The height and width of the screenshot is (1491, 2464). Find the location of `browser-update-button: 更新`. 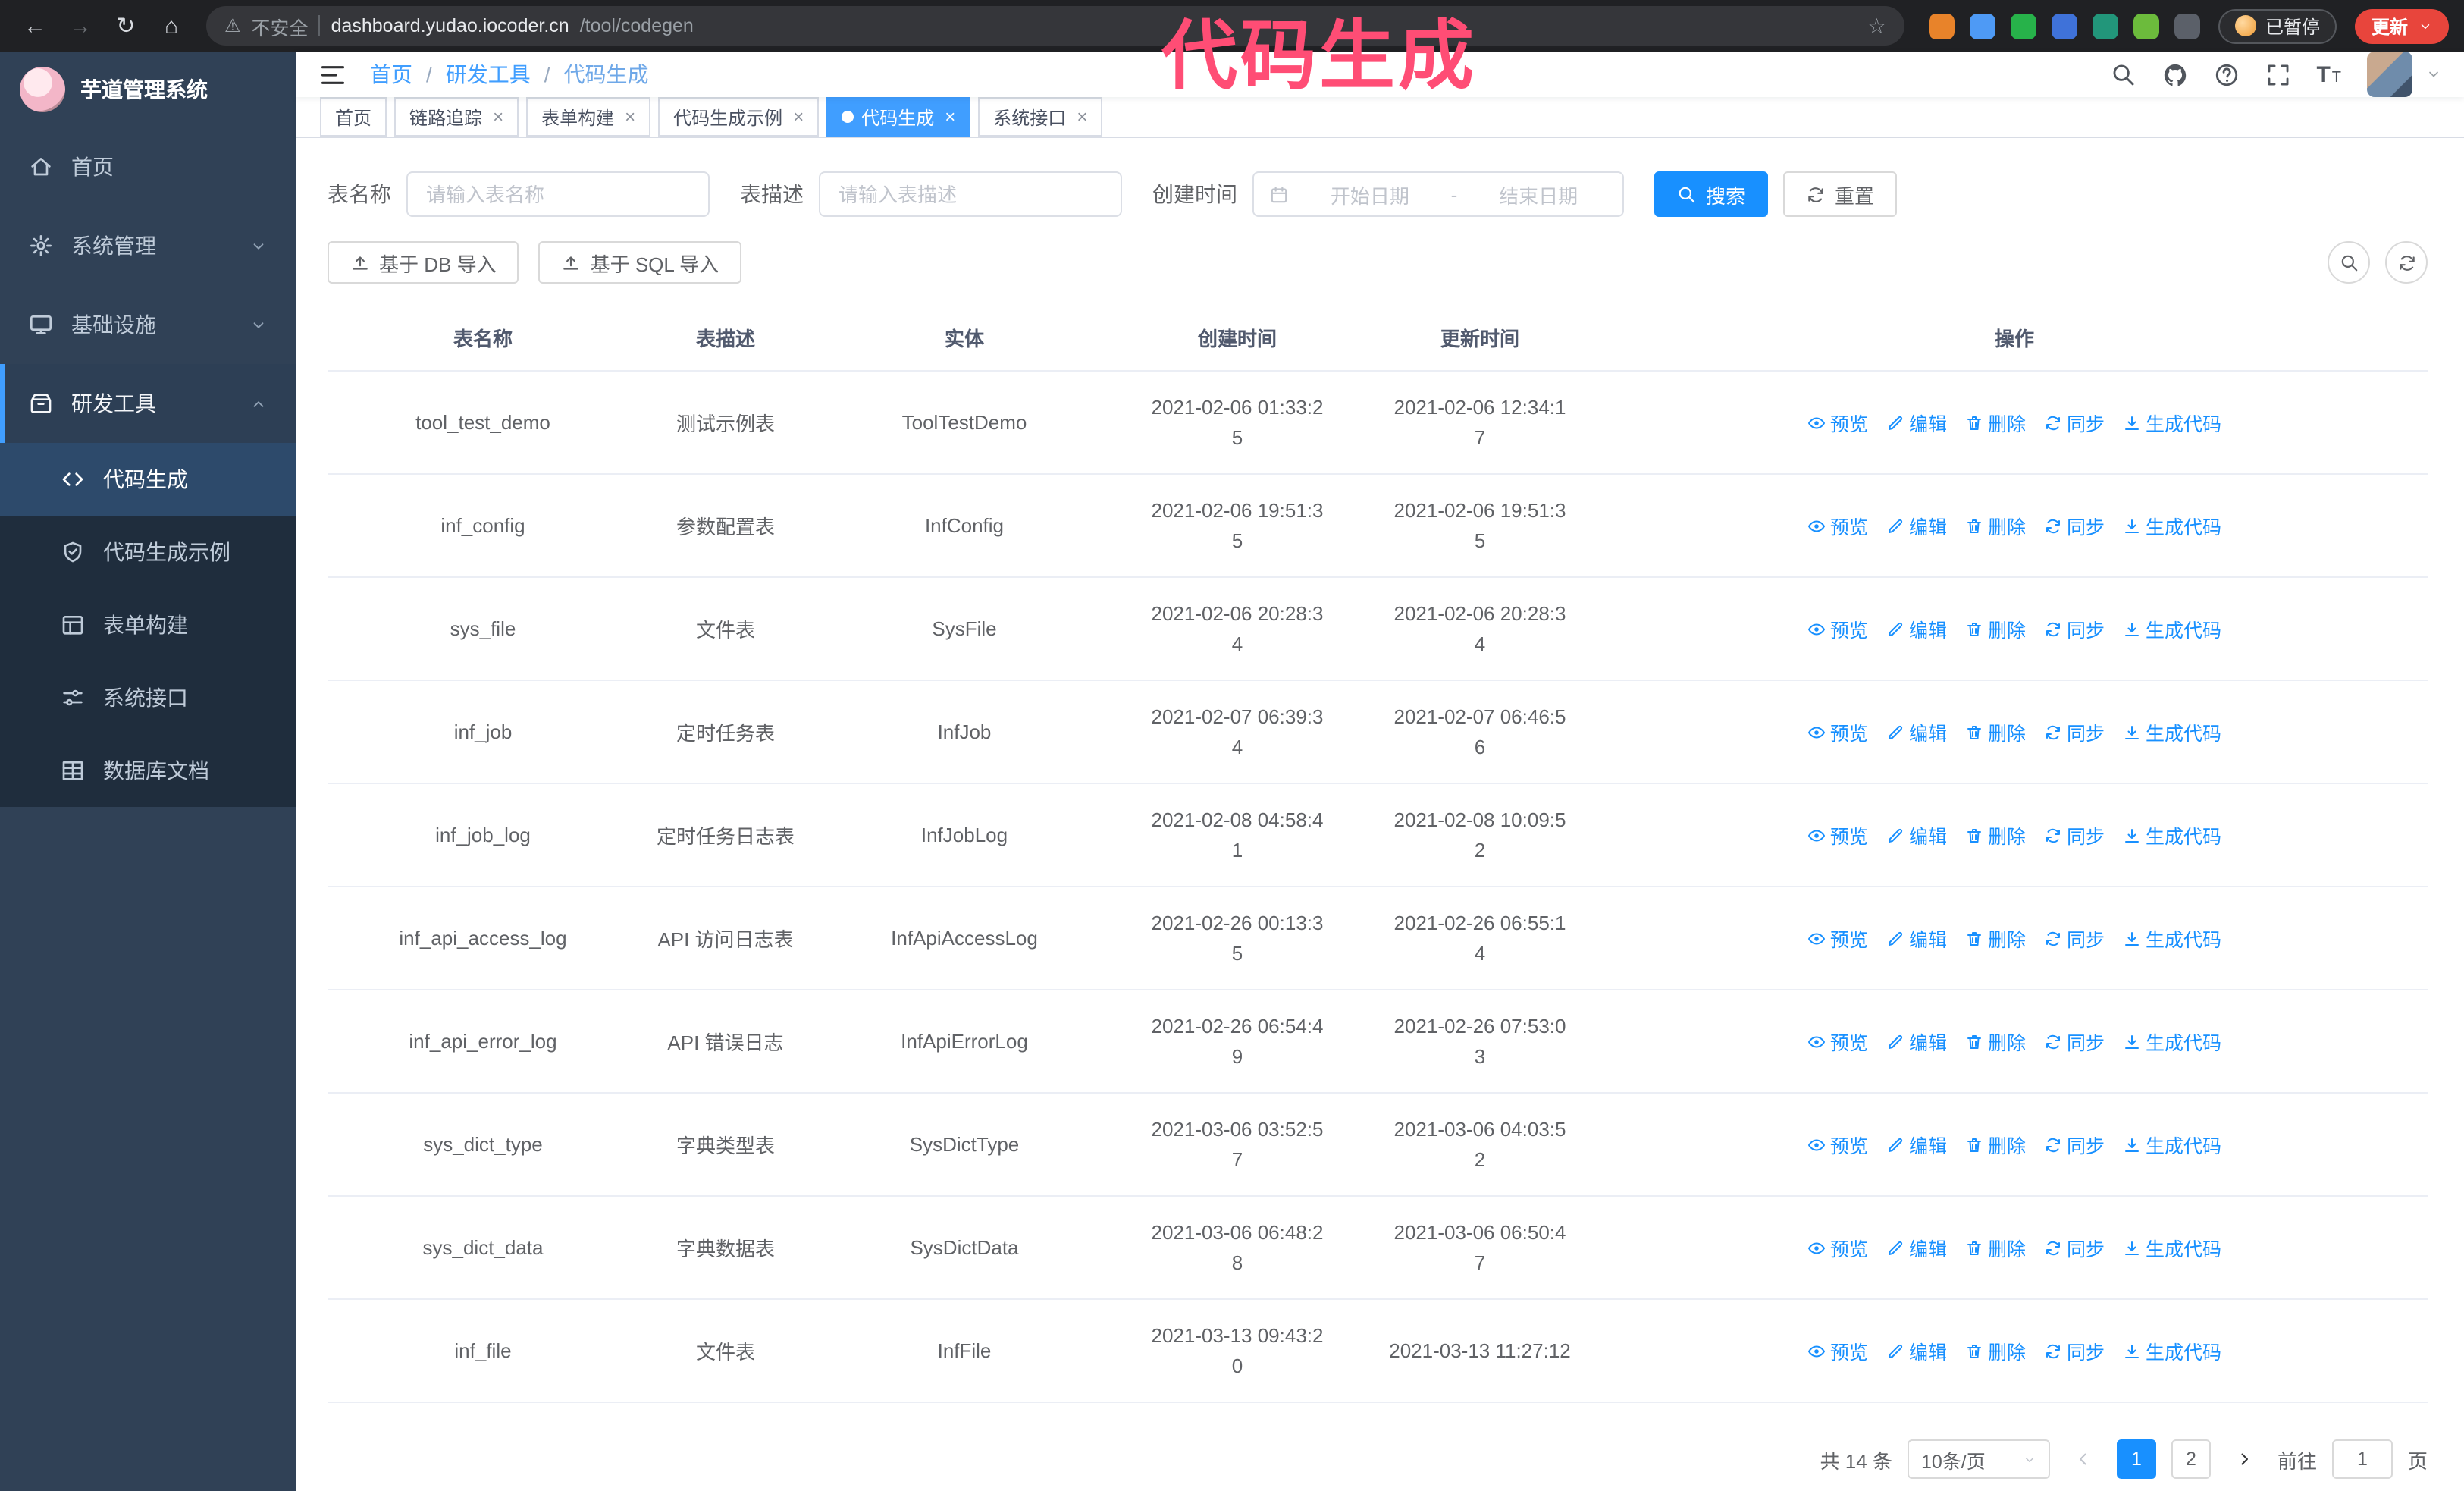

browser-update-button: 更新 is located at coordinates (2401, 25).